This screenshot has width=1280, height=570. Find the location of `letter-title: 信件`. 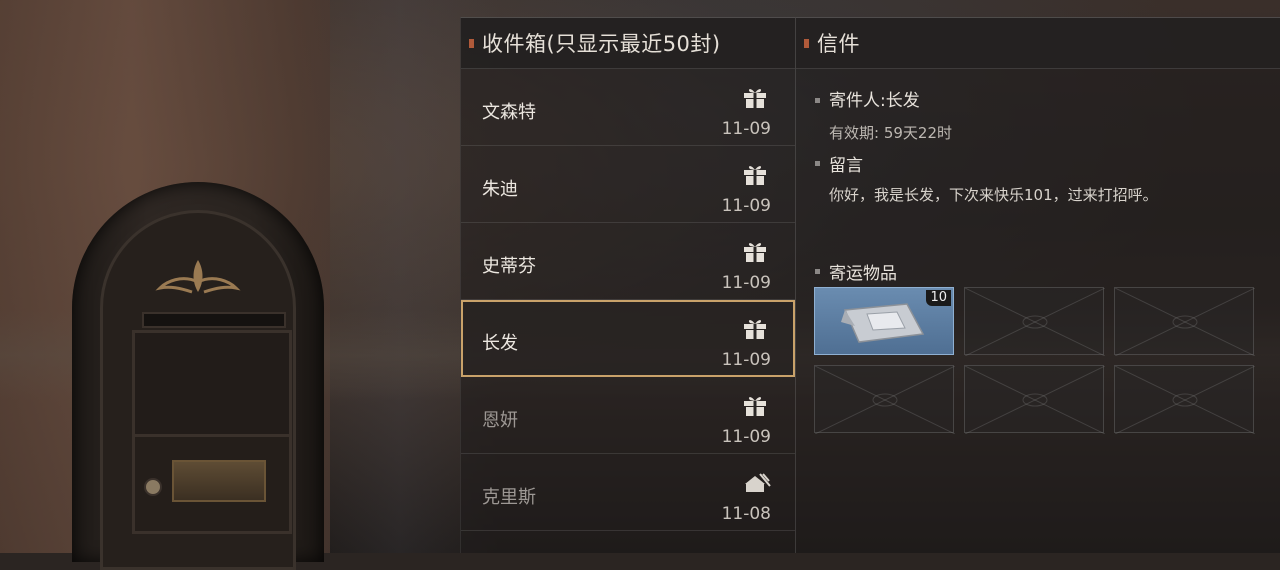

letter-title: 信件 is located at coordinates (838, 44).